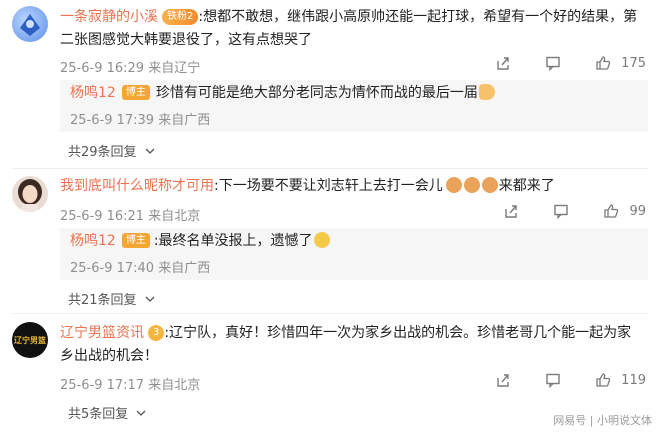 The height and width of the screenshot is (434, 660). I want to click on reply-text: 珍惜有可能是绝大部分老同志为情怀而战的最后一届, so click(316, 93).